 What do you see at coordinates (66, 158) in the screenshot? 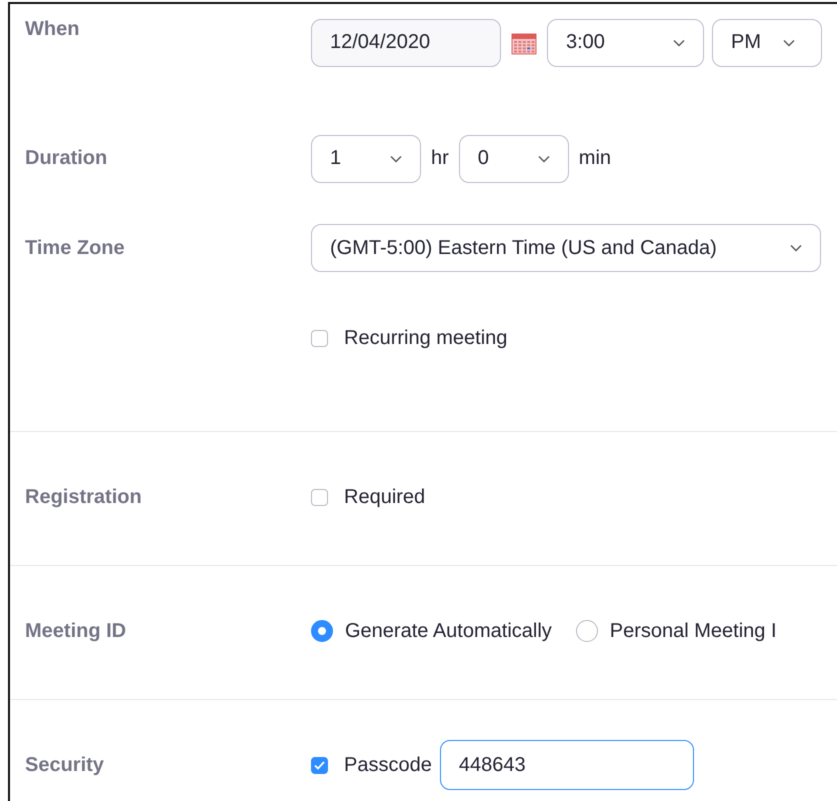
I see `duration-label: Duration` at bounding box center [66, 158].